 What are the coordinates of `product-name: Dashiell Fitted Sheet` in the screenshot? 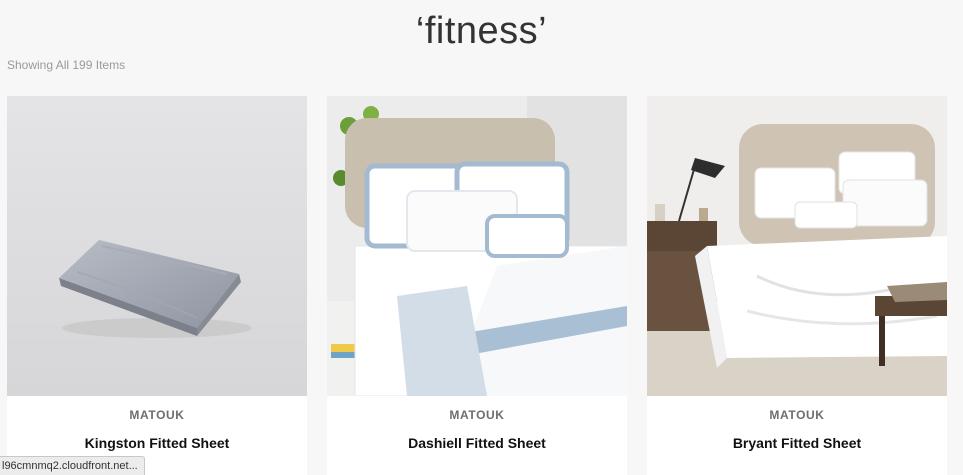 It's located at (477, 443).